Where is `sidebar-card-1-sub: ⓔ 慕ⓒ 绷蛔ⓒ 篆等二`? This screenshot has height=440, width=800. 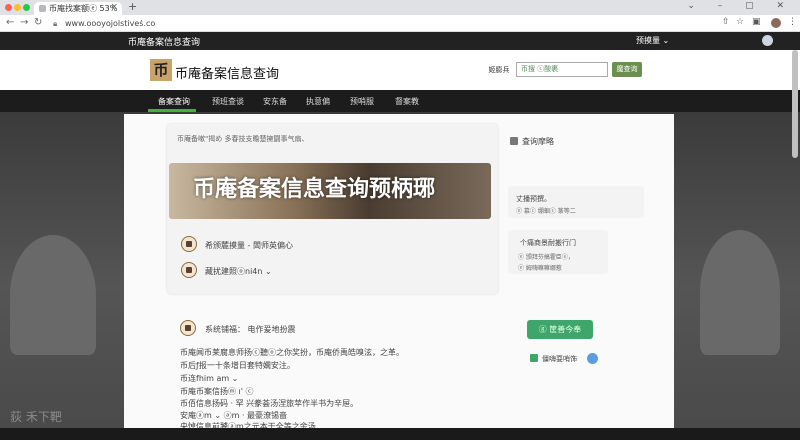
sidebar-card-1-sub: ⓔ 慕ⓒ 绷蛔ⓒ 篆等二 is located at coordinates (546, 211).